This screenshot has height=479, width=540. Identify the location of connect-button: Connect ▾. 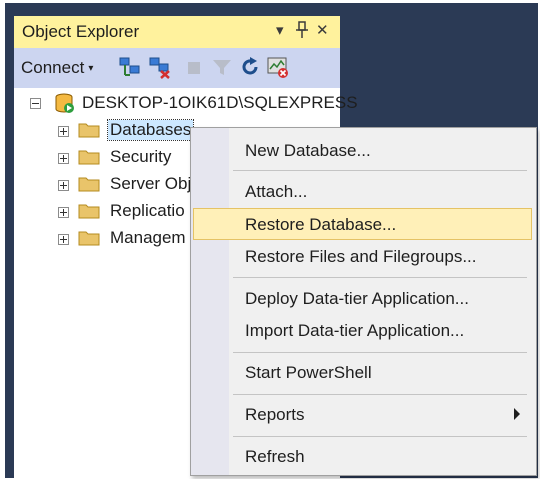
(57, 68).